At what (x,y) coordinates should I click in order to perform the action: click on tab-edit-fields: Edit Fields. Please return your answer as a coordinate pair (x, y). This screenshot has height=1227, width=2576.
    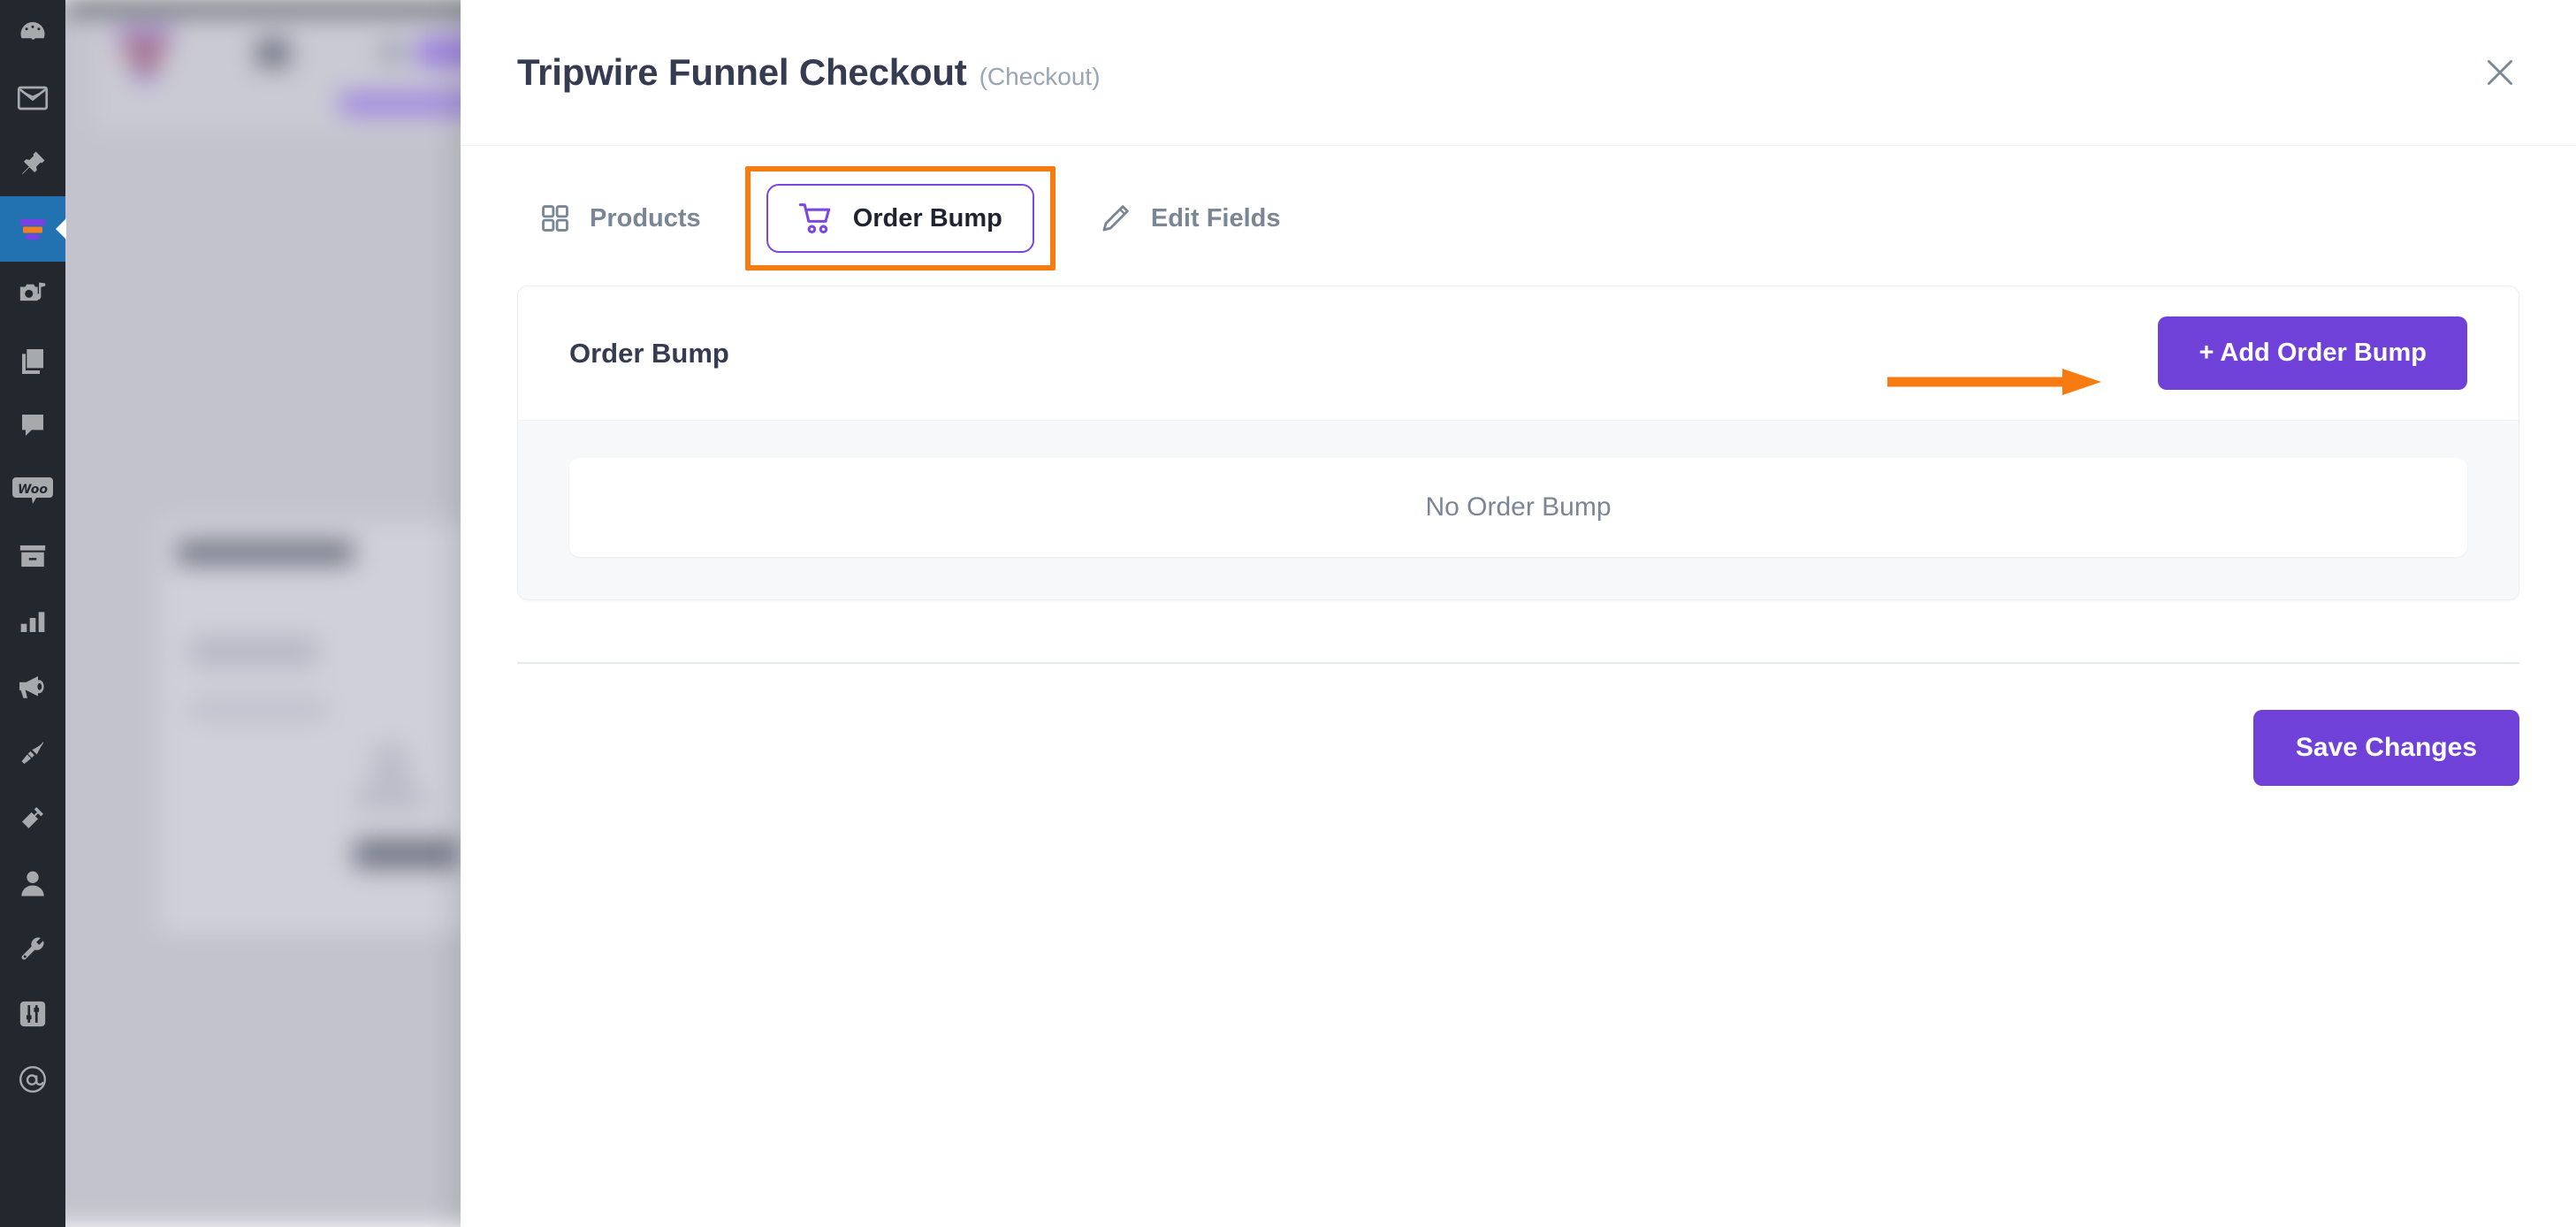
    Looking at the image, I should click on (1190, 219).